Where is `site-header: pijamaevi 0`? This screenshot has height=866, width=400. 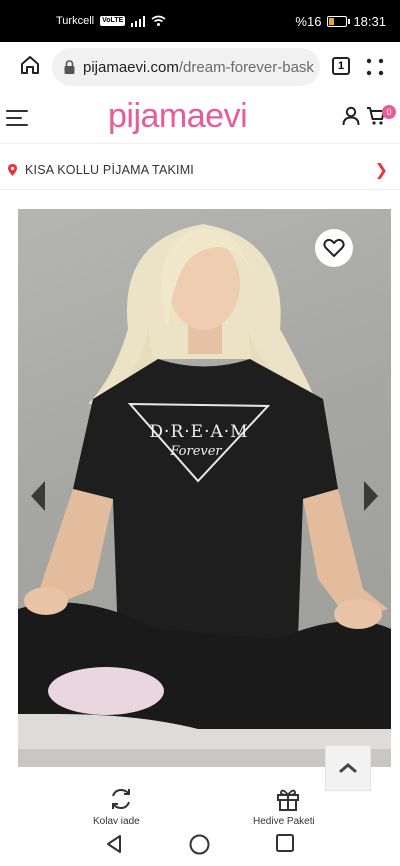
site-header: pijamaevi 0 is located at coordinates (200, 118).